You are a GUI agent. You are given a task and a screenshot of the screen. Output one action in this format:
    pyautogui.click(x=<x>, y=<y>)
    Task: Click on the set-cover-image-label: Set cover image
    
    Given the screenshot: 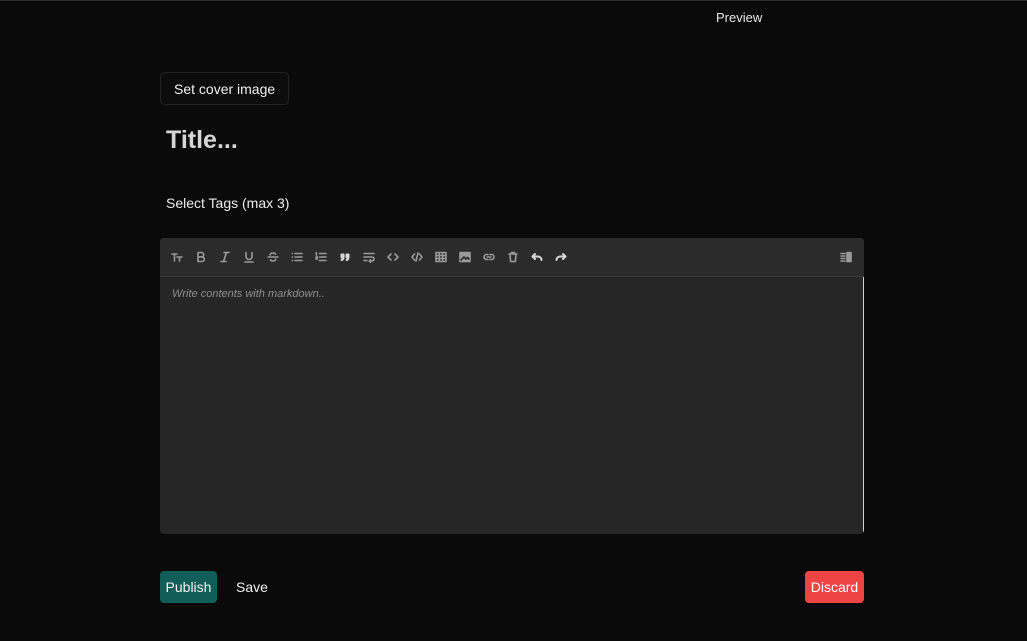 What is the action you would take?
    pyautogui.click(x=225, y=88)
    